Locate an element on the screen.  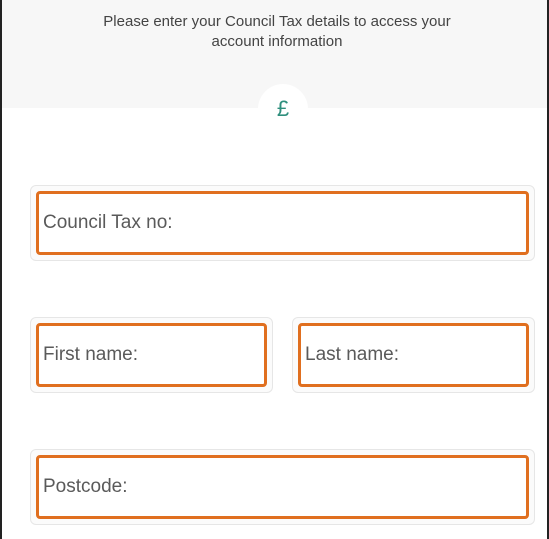
first-name-field-container is located at coordinates (151, 355).